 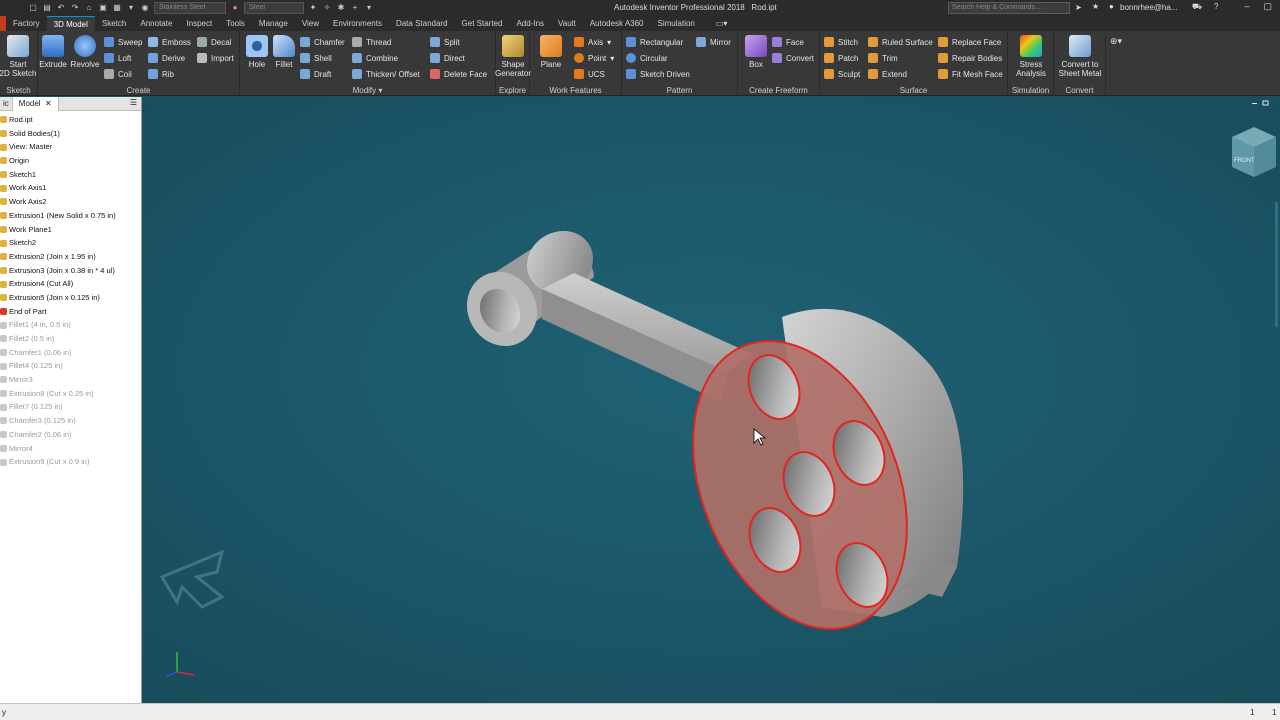 What do you see at coordinates (70, 257) in the screenshot?
I see `browser-node: Extrusion2 (Join x 1.95 in)` at bounding box center [70, 257].